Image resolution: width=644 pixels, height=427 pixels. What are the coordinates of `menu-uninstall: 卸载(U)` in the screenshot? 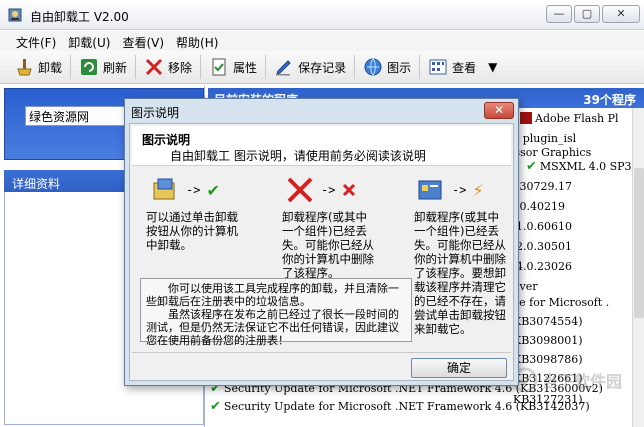 It's located at (89, 41).